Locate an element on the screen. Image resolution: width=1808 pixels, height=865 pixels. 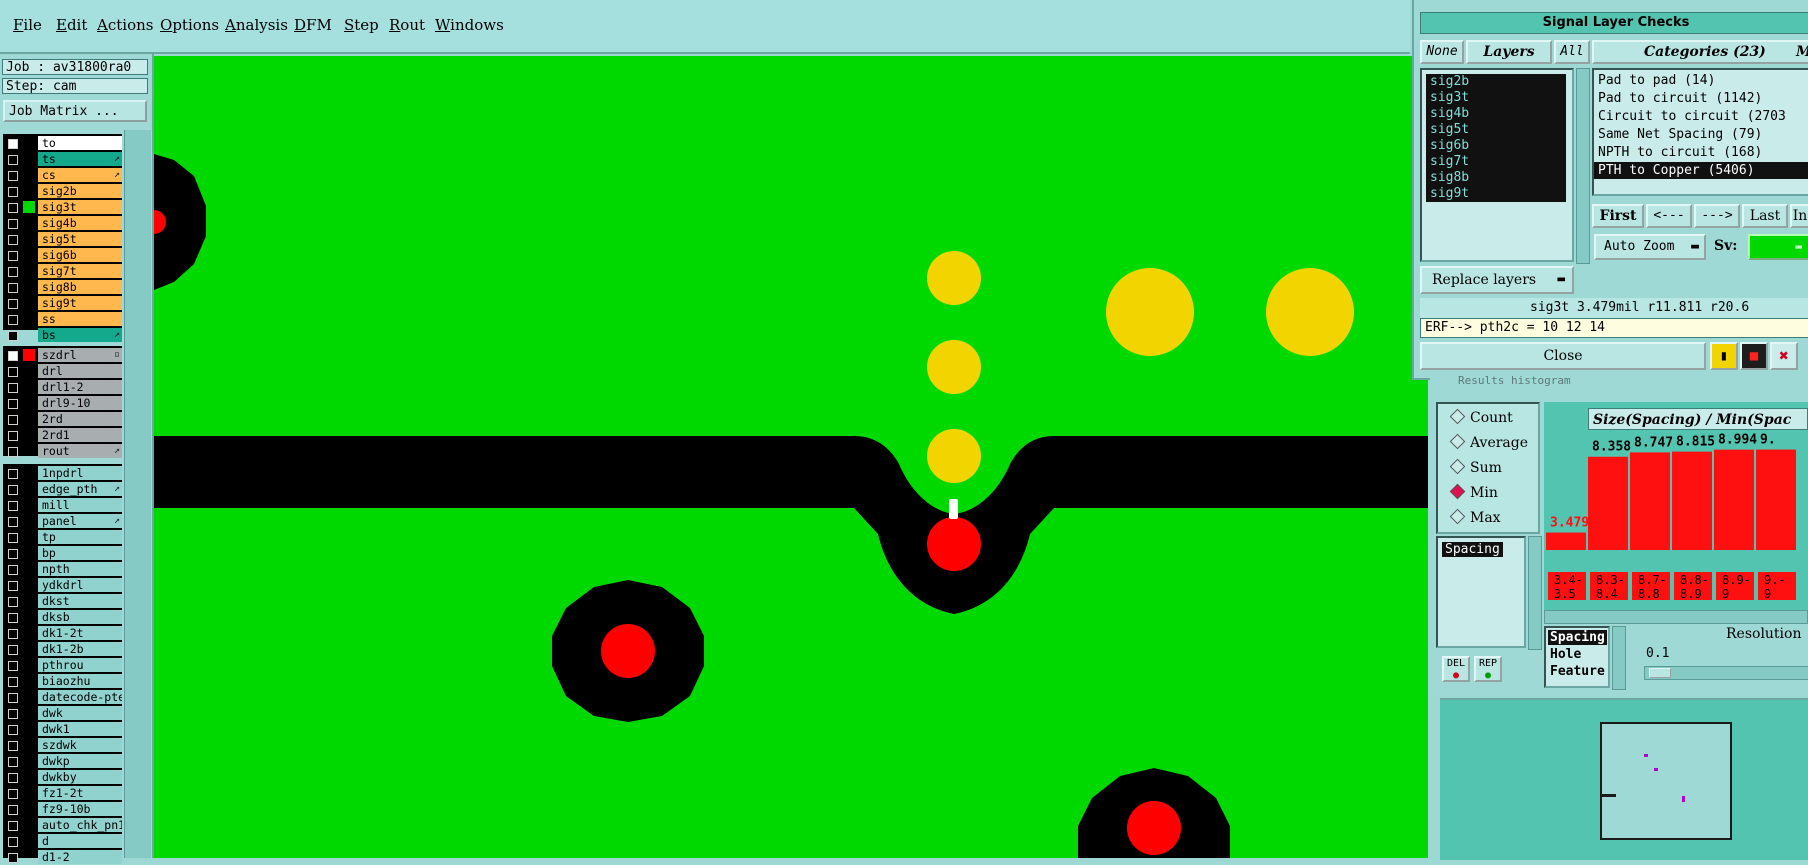
layer-name: 2rd is located at coordinates (80, 419).